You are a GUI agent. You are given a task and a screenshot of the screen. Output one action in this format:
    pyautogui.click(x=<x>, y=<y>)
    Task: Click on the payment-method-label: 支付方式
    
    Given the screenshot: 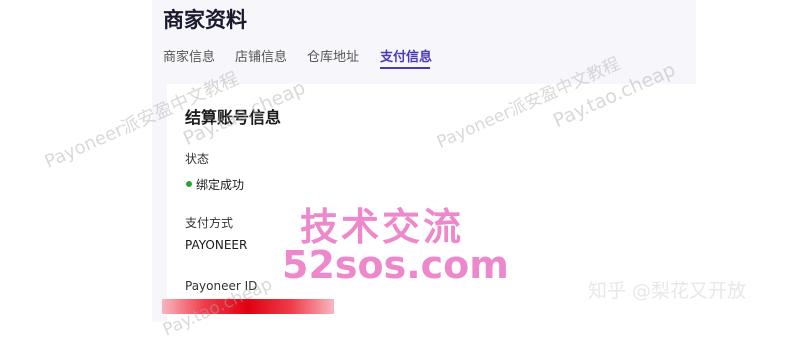 What is the action you would take?
    pyautogui.click(x=209, y=223)
    